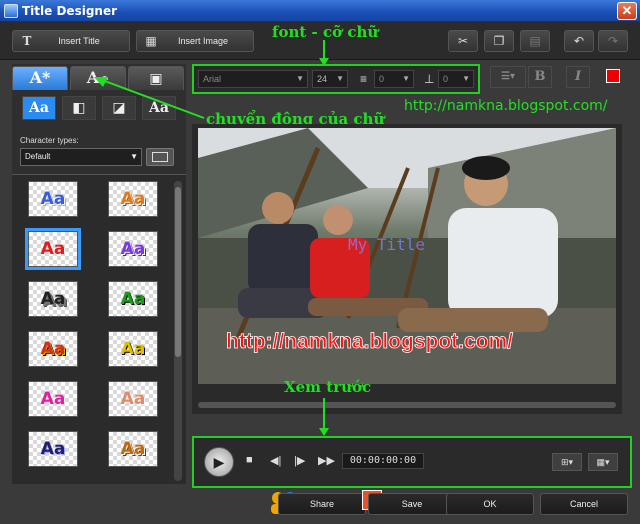 The width and height of the screenshot is (640, 524). What do you see at coordinates (324, 53) in the screenshot?
I see `annotation-arrow-font` at bounding box center [324, 53].